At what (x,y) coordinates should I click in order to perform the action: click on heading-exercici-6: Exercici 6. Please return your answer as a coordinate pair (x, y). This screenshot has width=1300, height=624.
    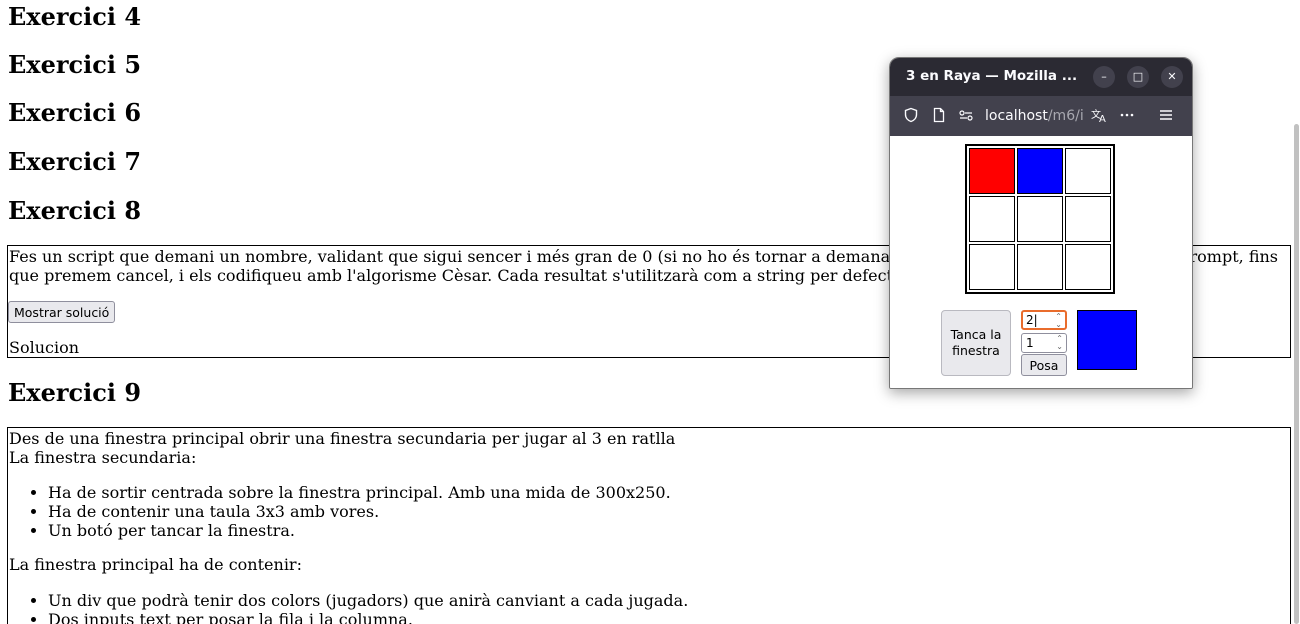
    Looking at the image, I should click on (75, 112).